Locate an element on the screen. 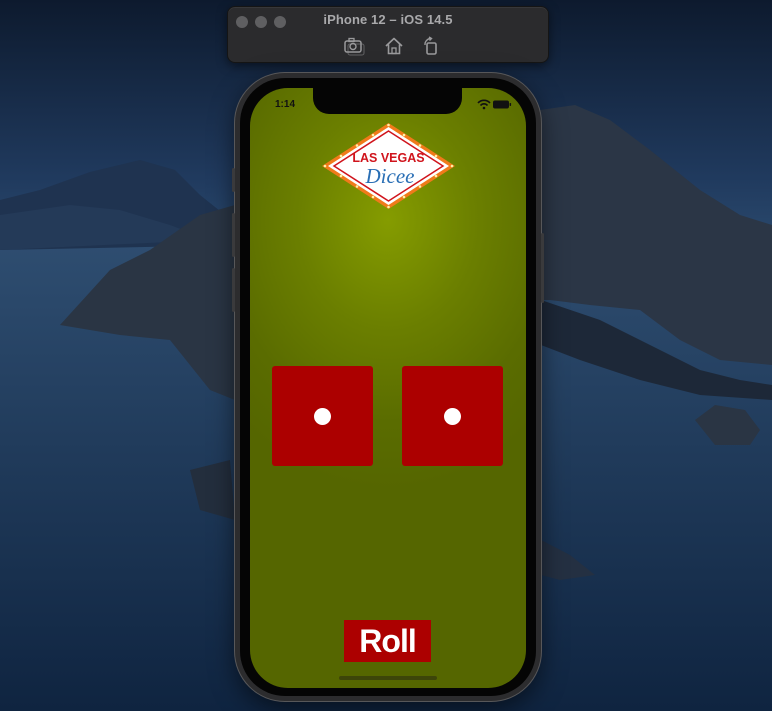  notch is located at coordinates (387, 101).